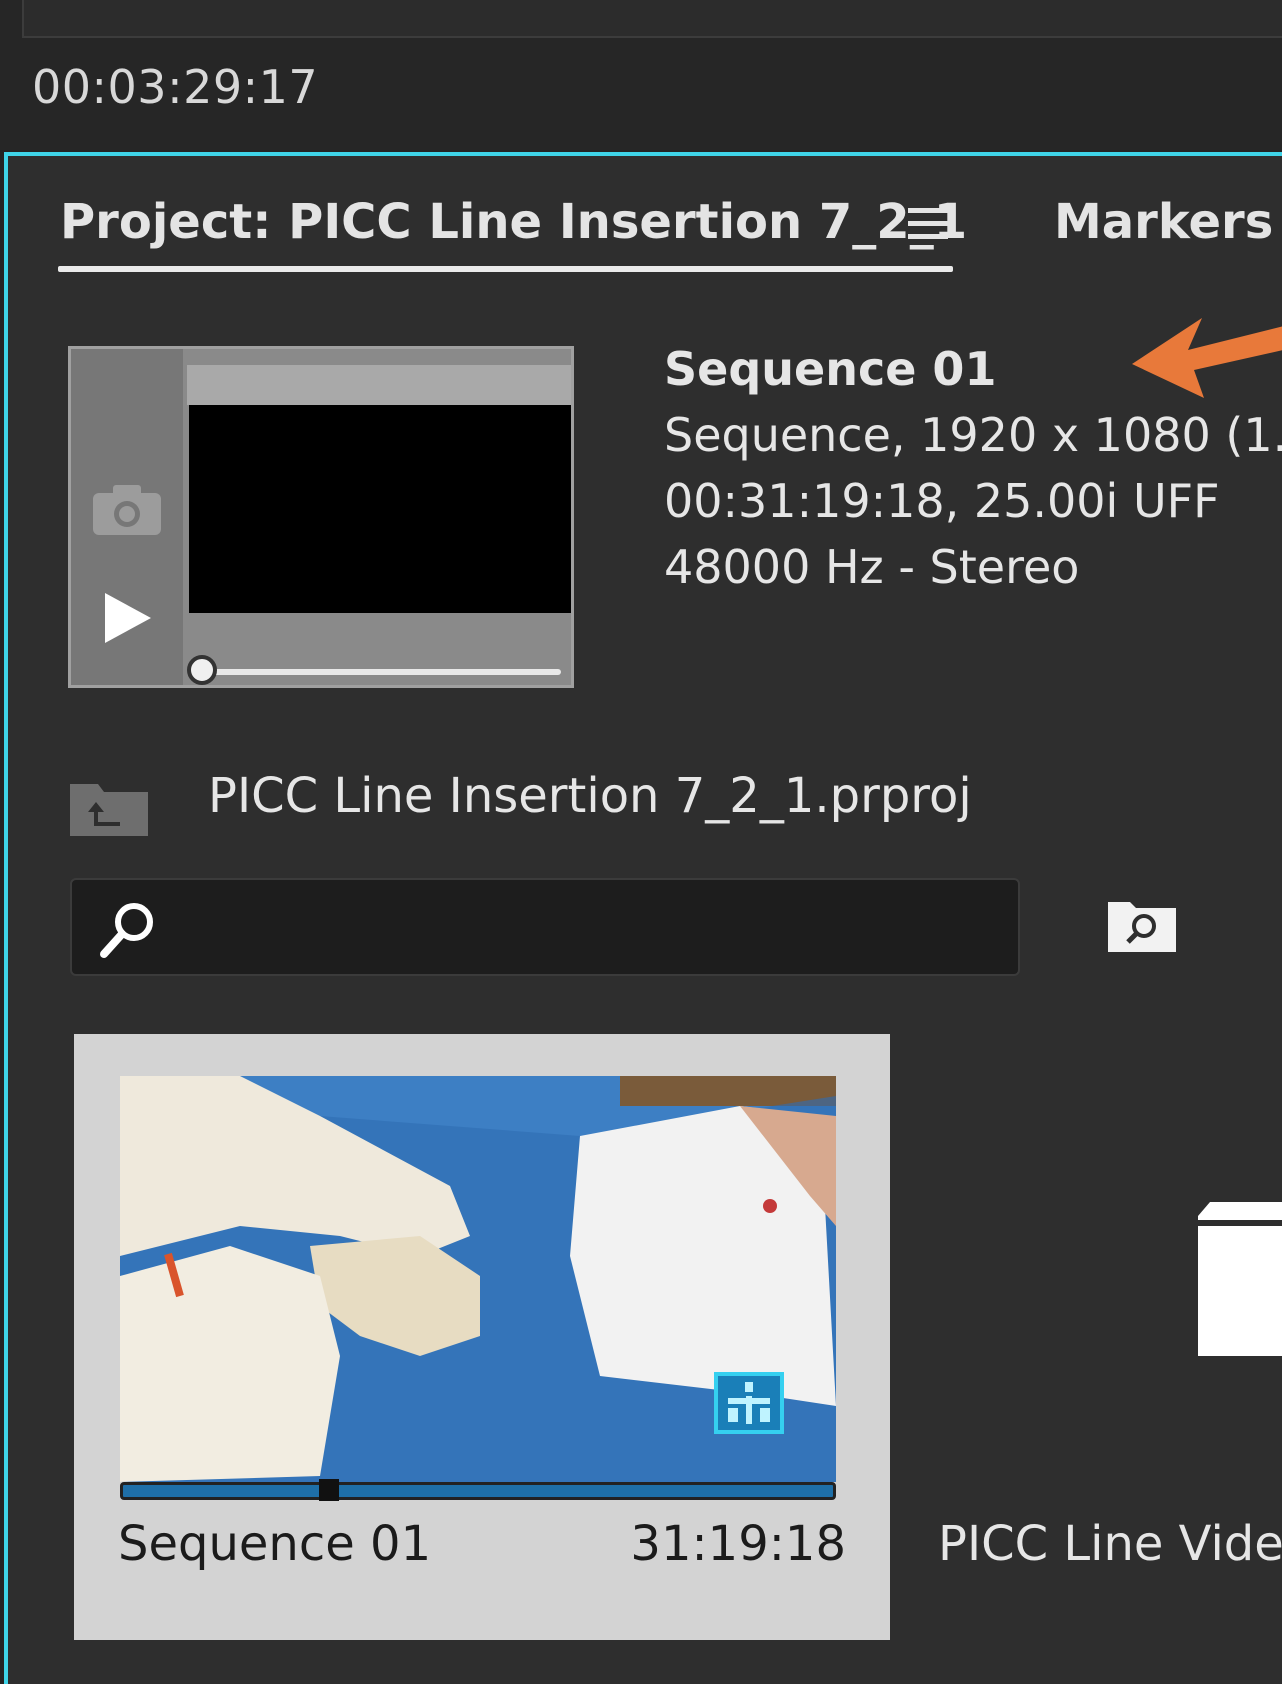 This screenshot has height=1684, width=1282. What do you see at coordinates (590, 796) in the screenshot?
I see `bin-name: PICC Line Insertion 7_2_1.prproj` at bounding box center [590, 796].